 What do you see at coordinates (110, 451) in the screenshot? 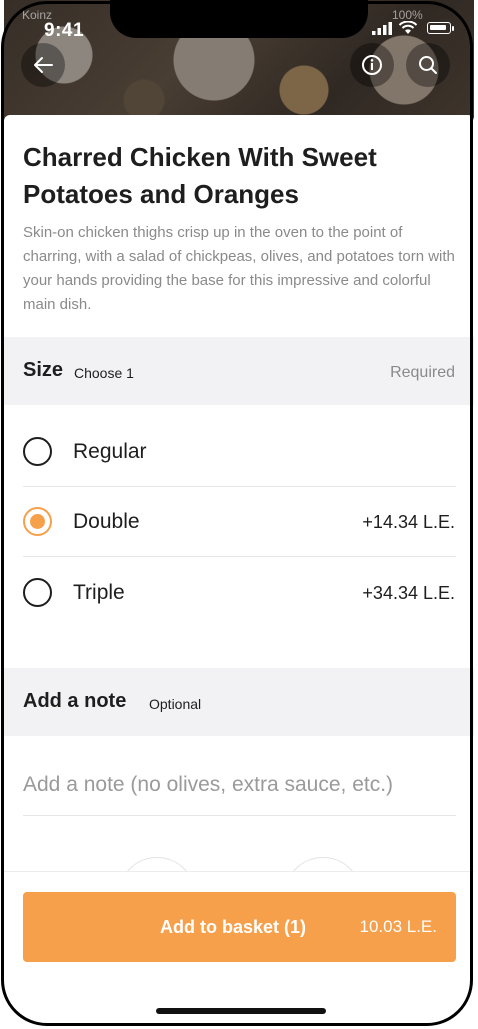
I see `option-label: Regular` at bounding box center [110, 451].